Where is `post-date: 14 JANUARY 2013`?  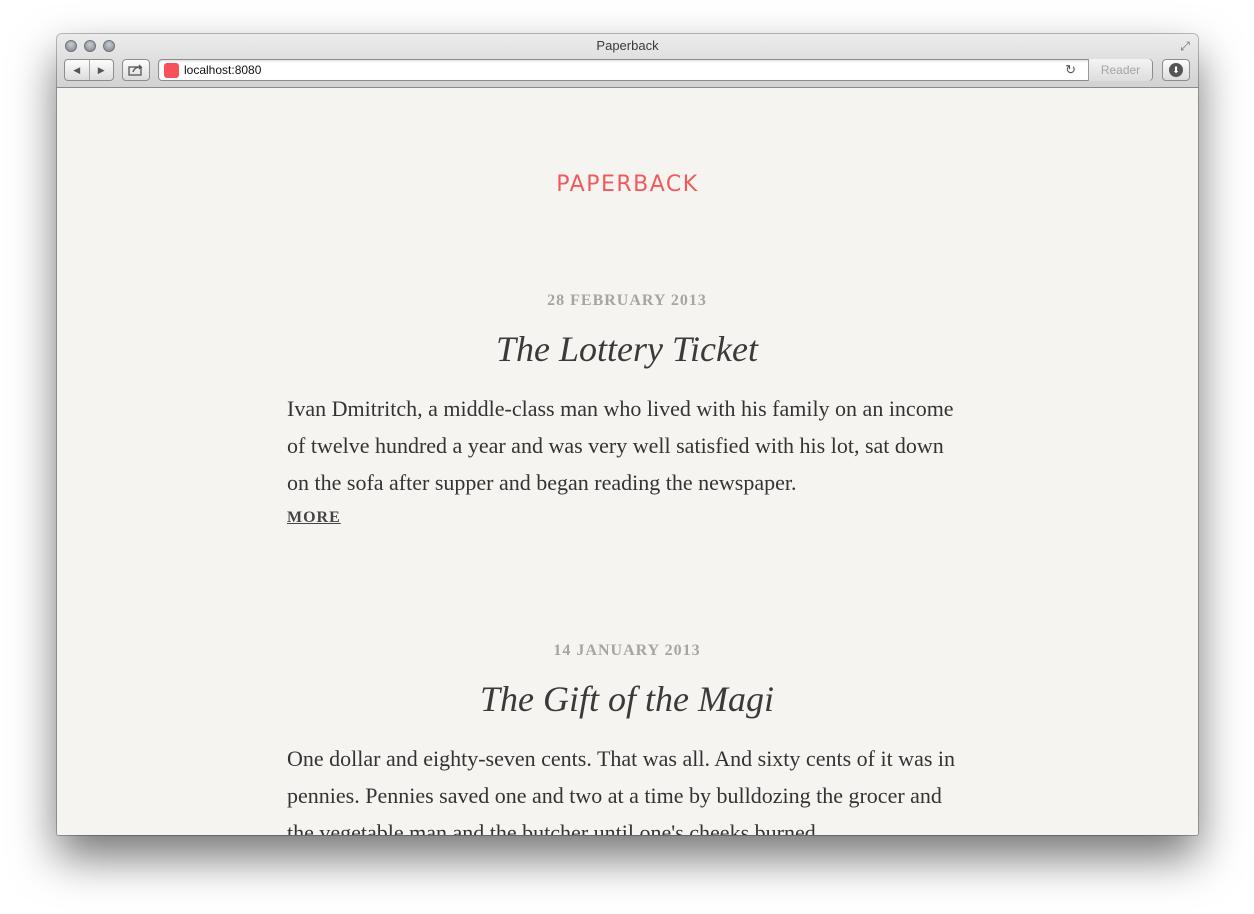
post-date: 14 JANUARY 2013 is located at coordinates (627, 650).